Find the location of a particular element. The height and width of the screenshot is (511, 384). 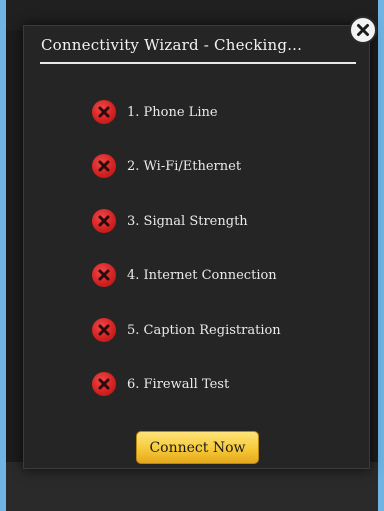

check-label: 3. Signal Strength is located at coordinates (187, 221).